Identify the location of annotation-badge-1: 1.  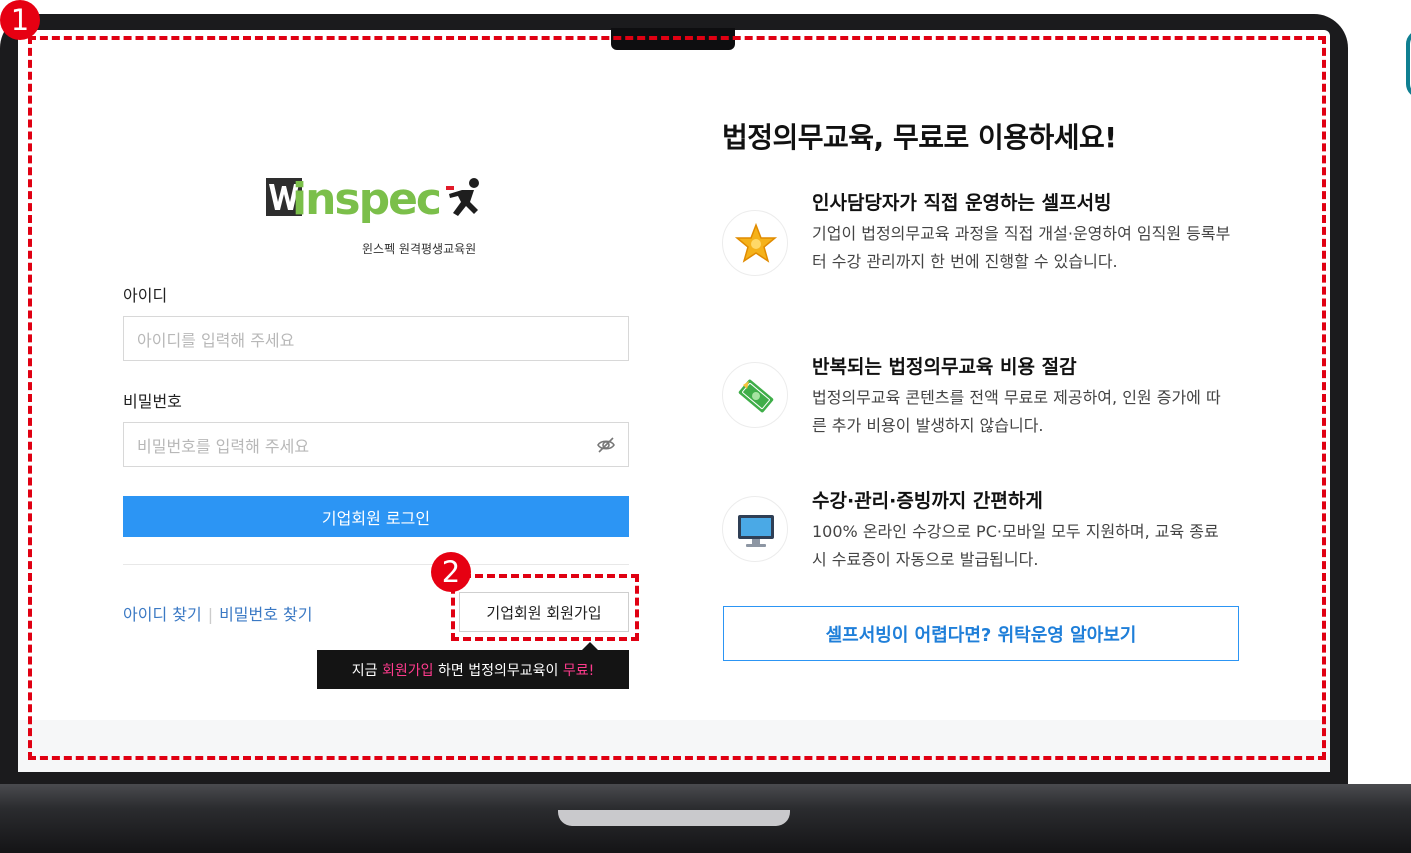
(20, 20).